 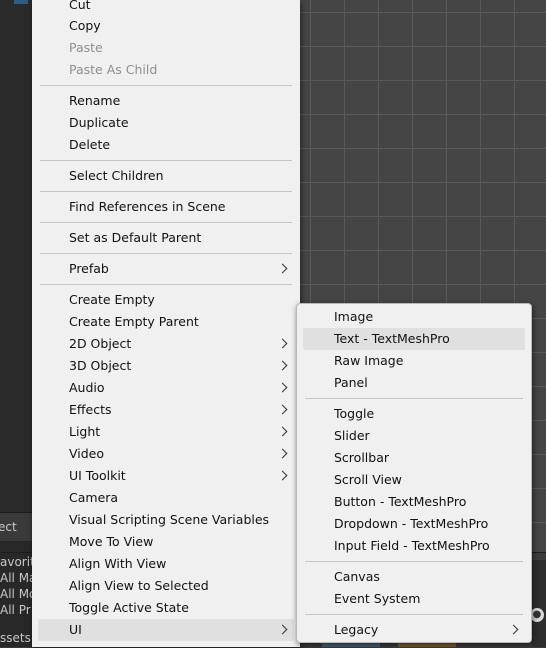 I want to click on menu-item-select-children: Select Children, so click(x=166, y=176).